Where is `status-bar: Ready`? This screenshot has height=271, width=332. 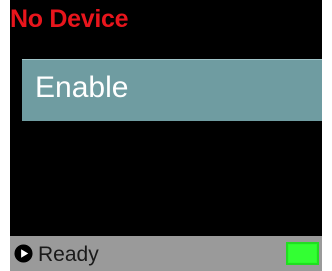
status-bar: Ready is located at coordinates (166, 253).